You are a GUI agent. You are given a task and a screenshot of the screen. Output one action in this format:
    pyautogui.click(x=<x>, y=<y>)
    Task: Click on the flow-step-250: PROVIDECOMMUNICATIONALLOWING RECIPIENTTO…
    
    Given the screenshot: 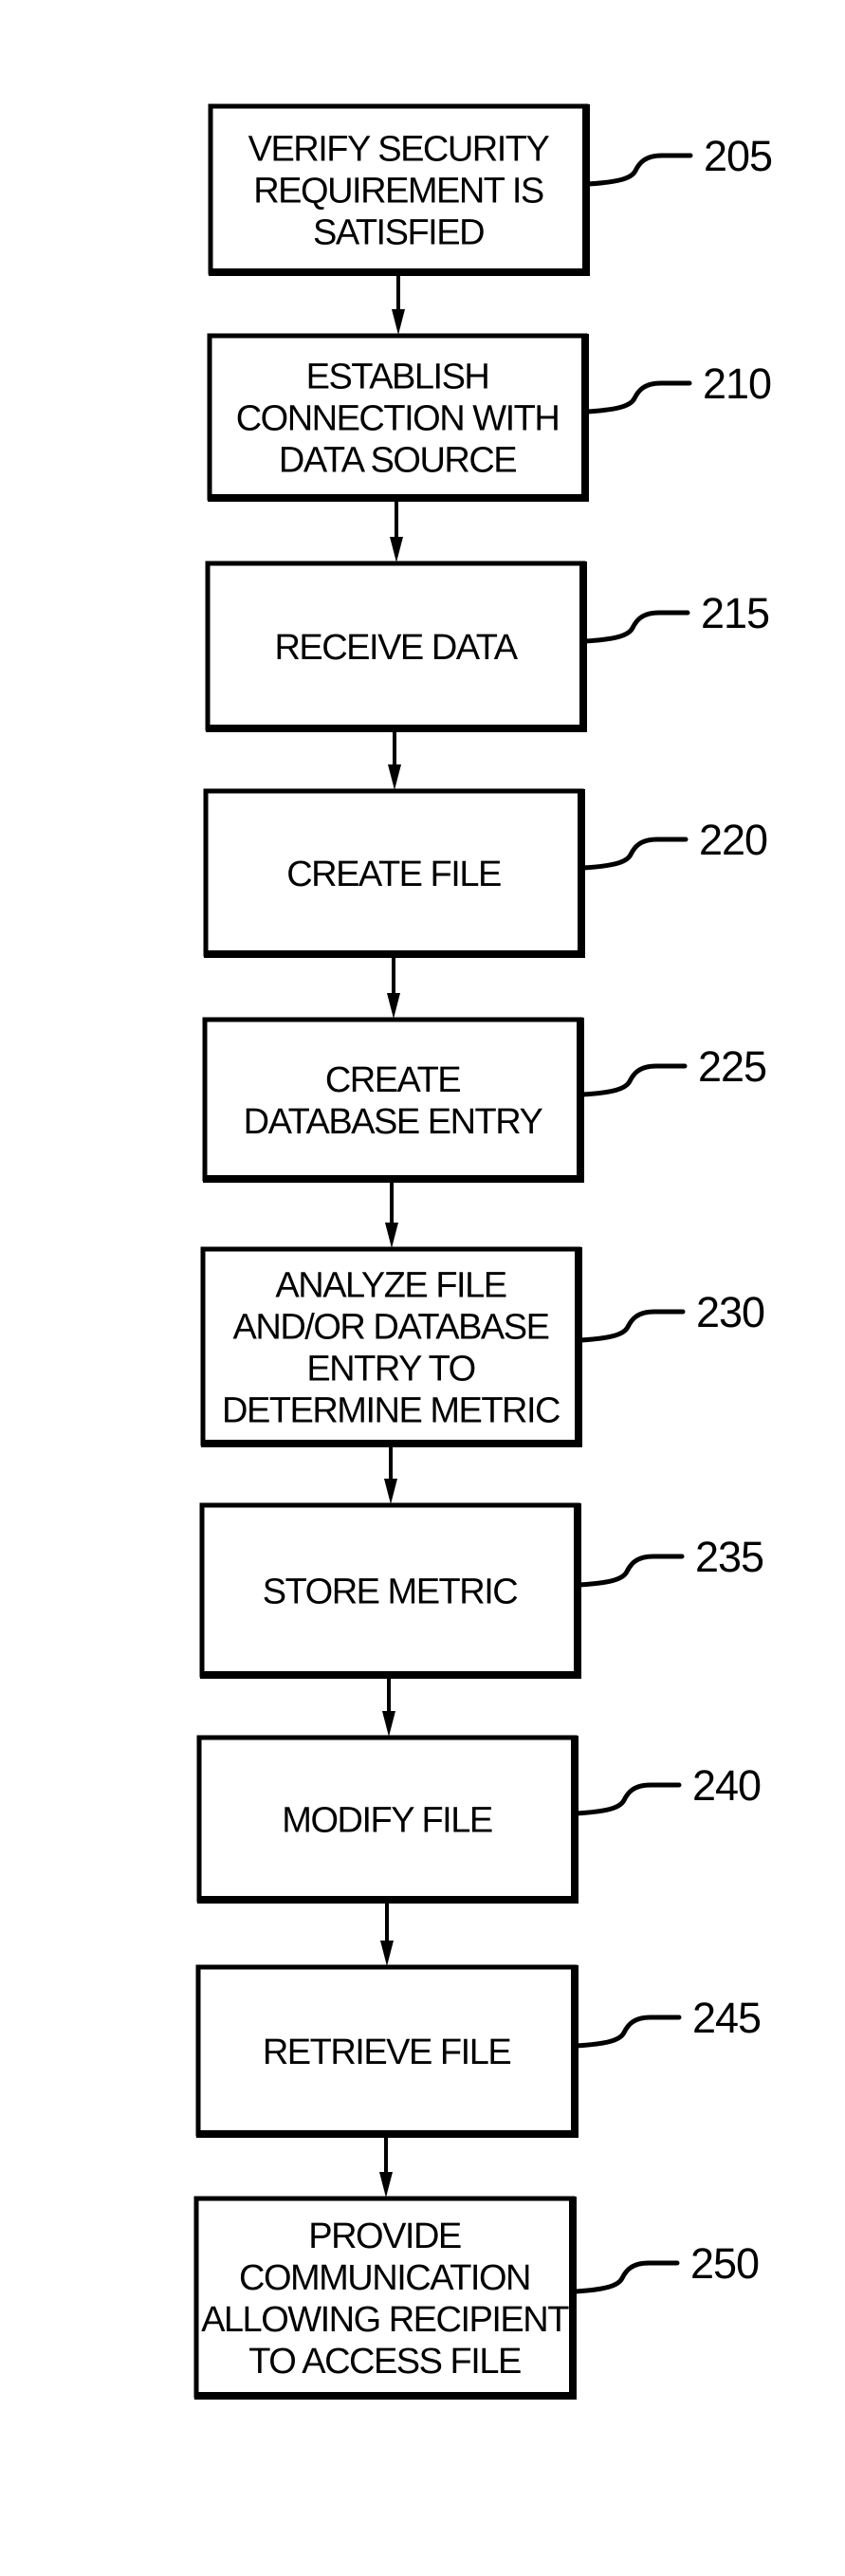 What is the action you would take?
    pyautogui.click(x=476, y=2298)
    